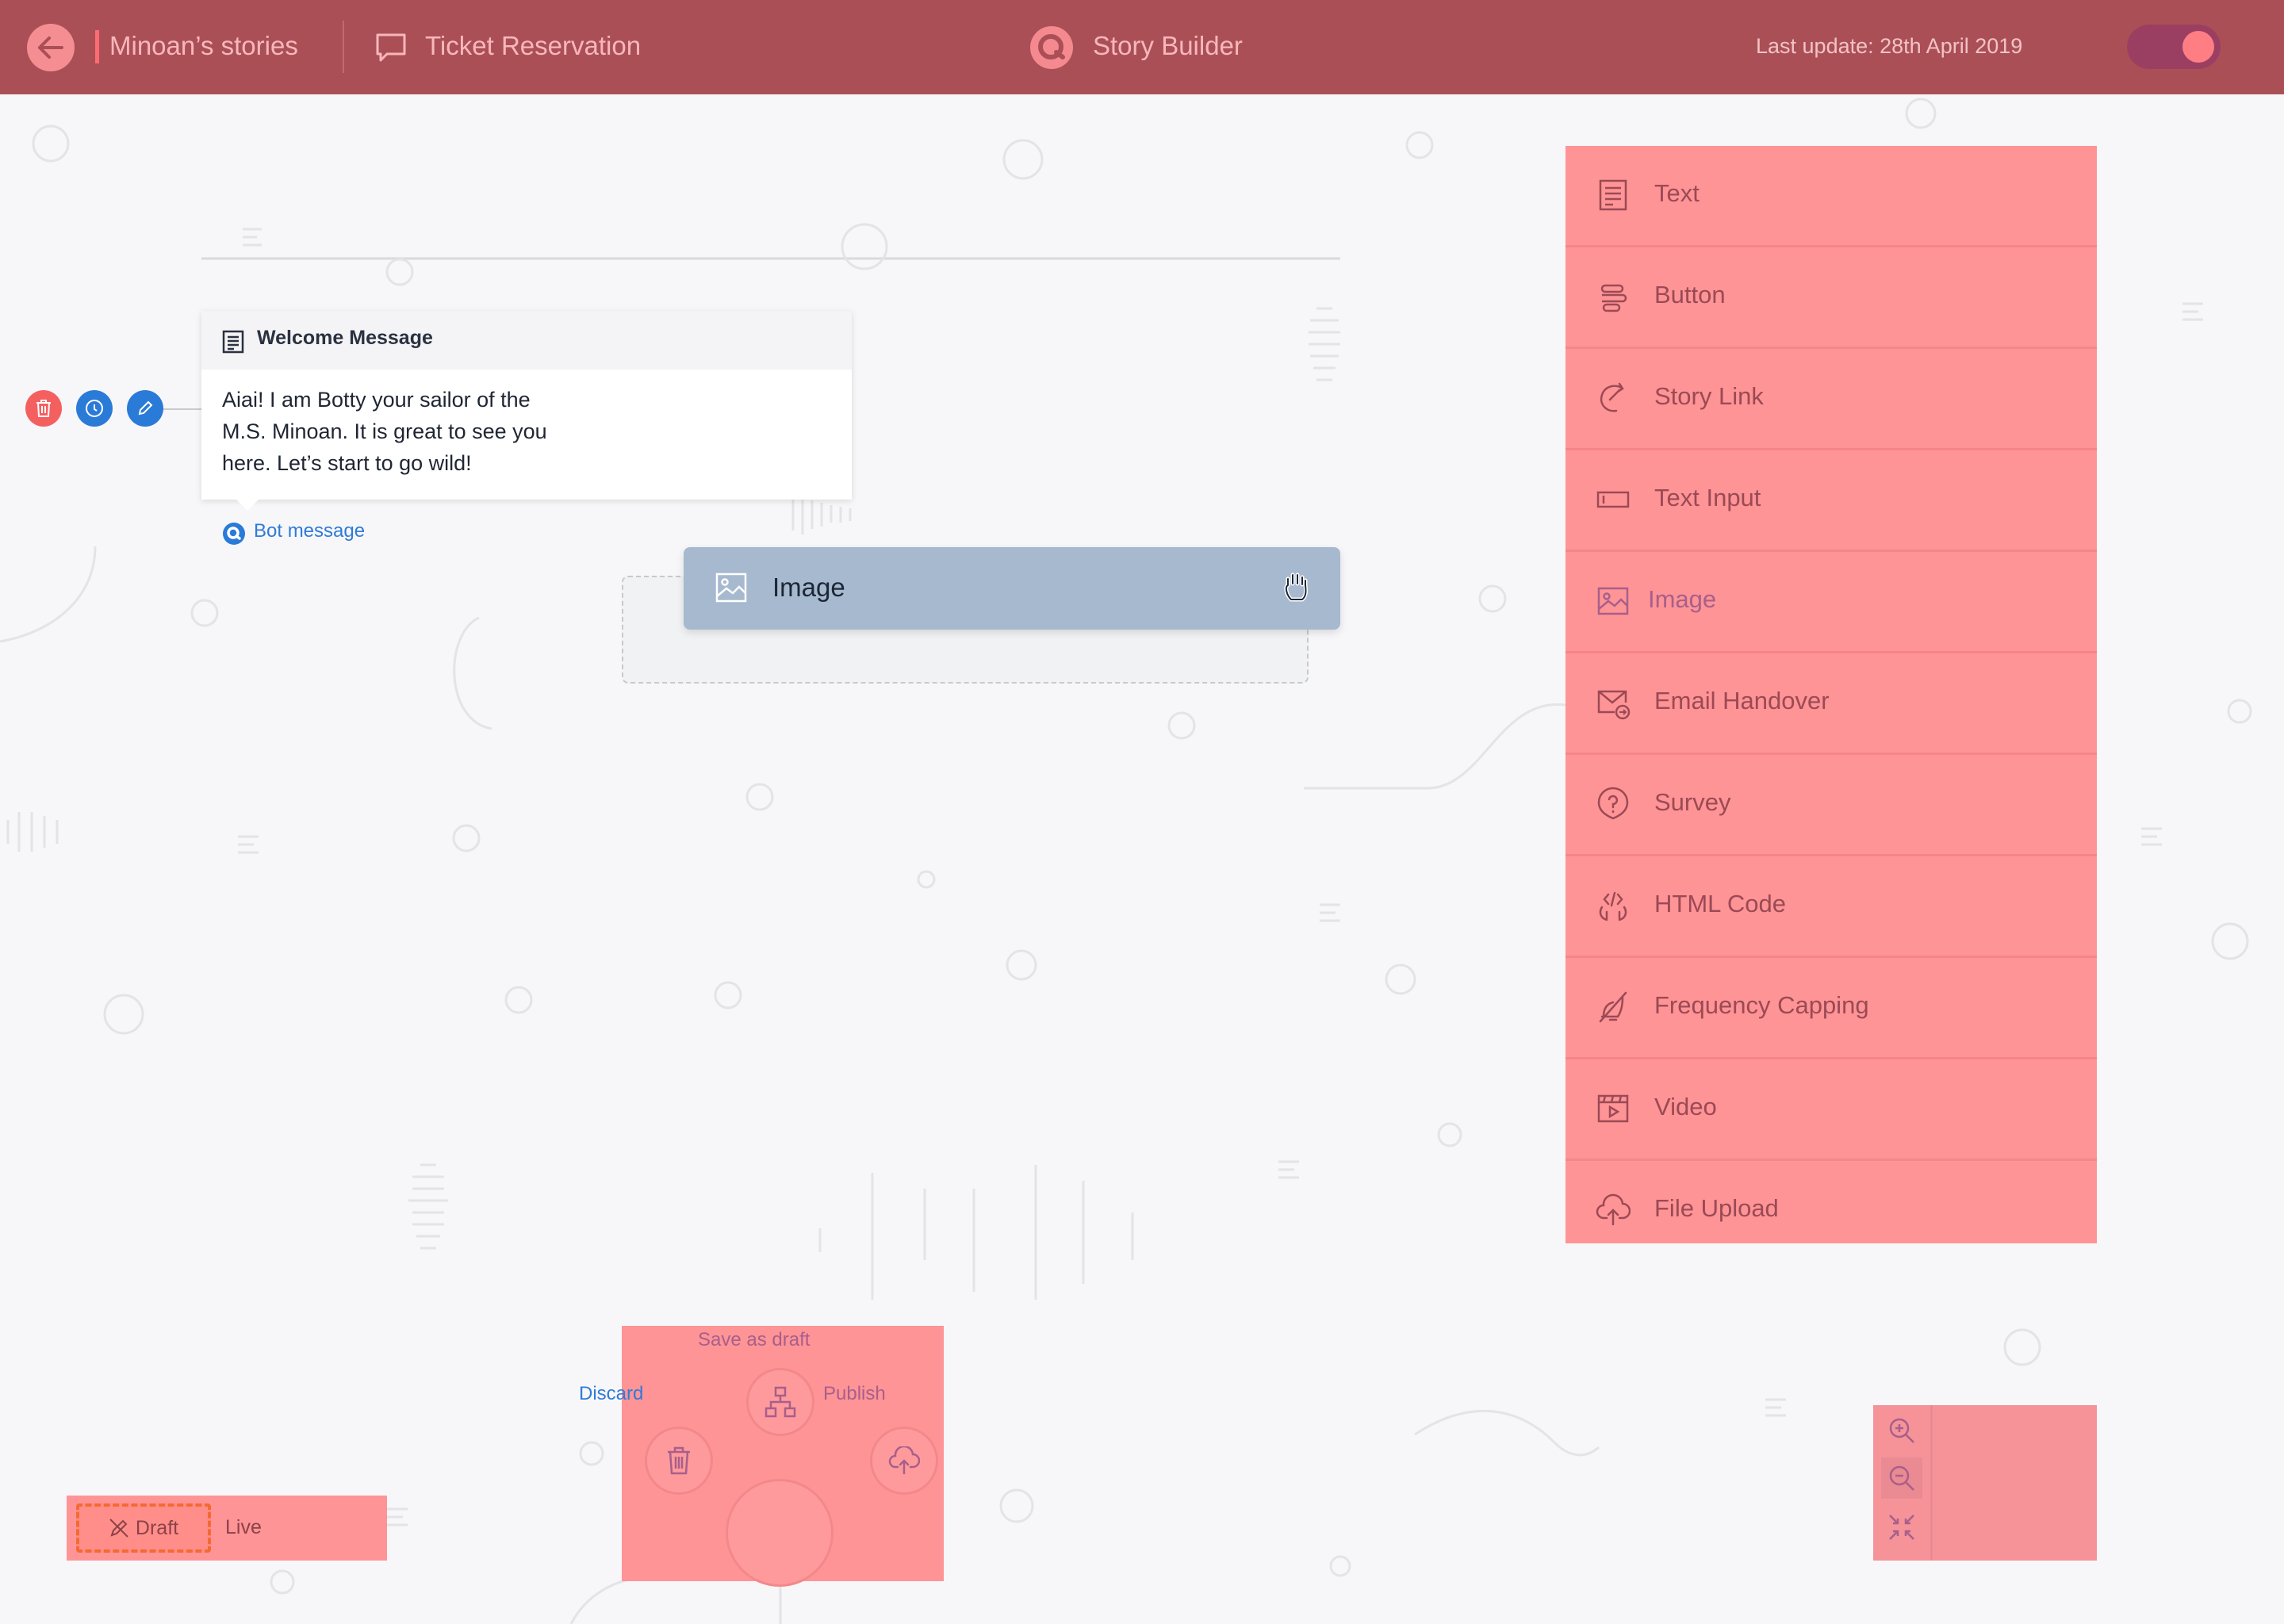 This screenshot has width=2284, height=1624. Describe the element at coordinates (1613, 499) in the screenshot. I see `text-input-icon` at that location.